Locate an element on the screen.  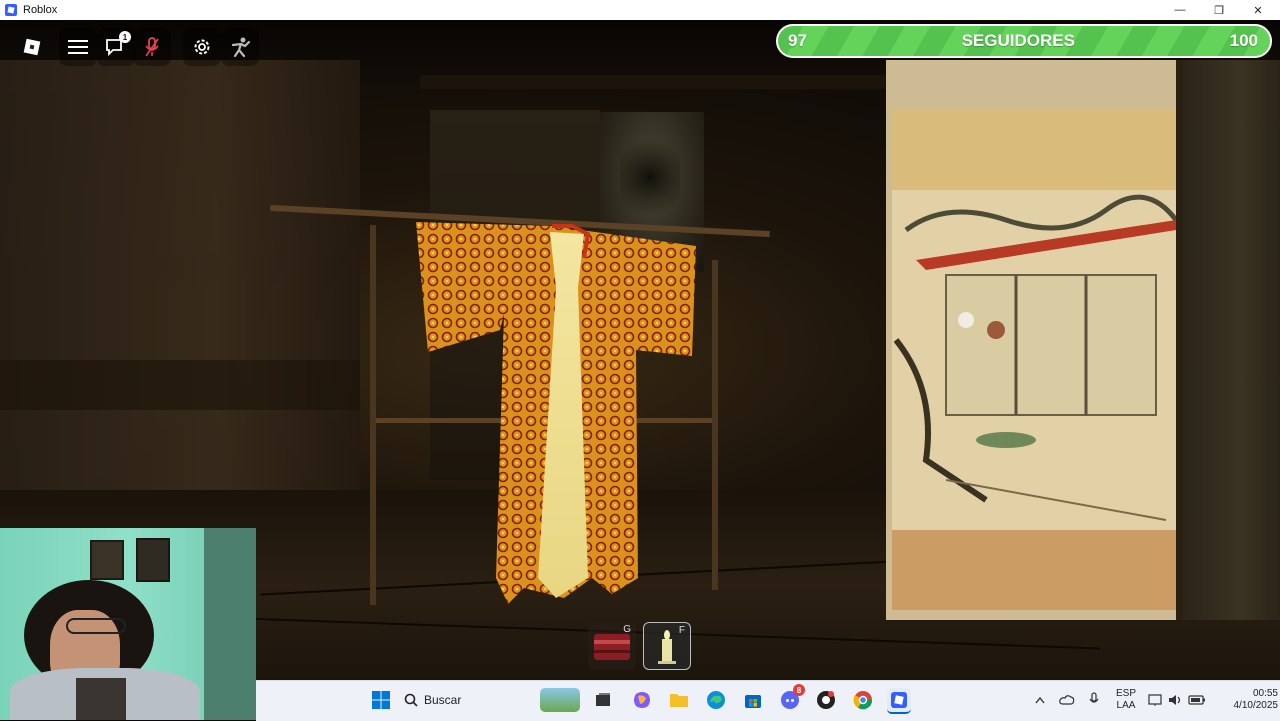
battery-icon is located at coordinates (1196, 700).